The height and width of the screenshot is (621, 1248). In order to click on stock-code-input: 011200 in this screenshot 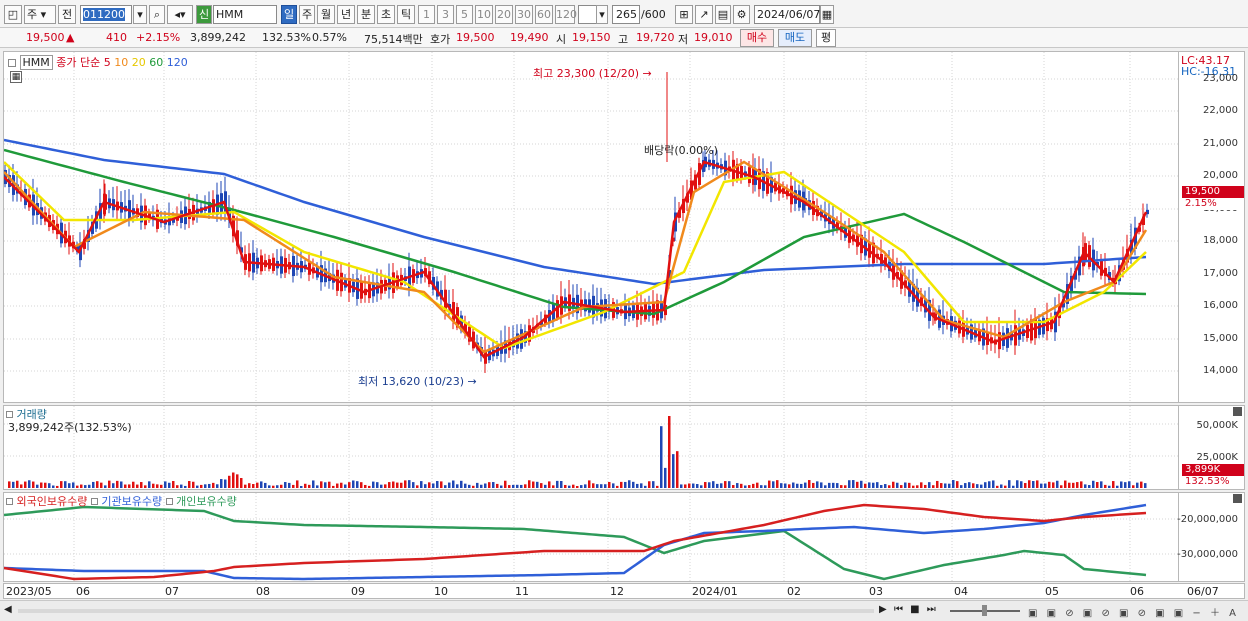, I will do `click(106, 14)`.